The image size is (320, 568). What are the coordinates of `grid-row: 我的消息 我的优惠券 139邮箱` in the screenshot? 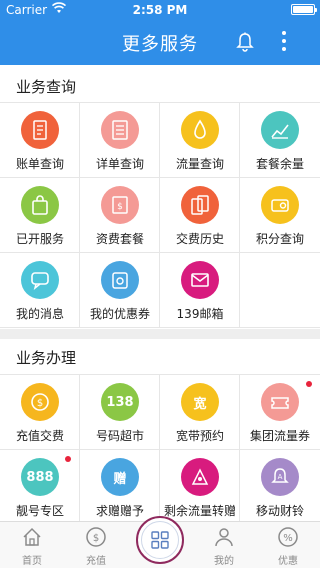 It's located at (160, 290).